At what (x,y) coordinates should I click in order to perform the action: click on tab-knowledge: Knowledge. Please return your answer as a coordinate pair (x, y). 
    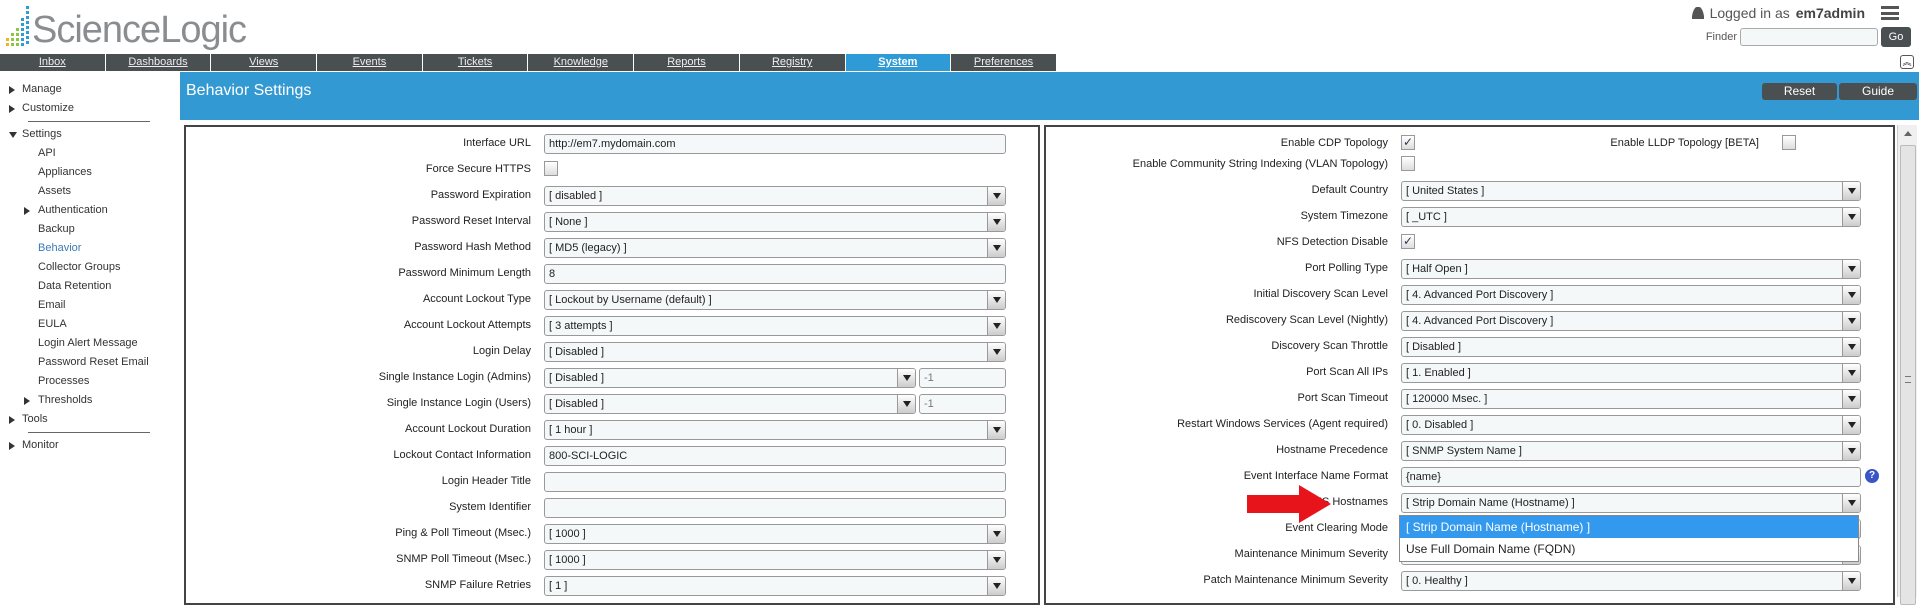
    Looking at the image, I should click on (581, 62).